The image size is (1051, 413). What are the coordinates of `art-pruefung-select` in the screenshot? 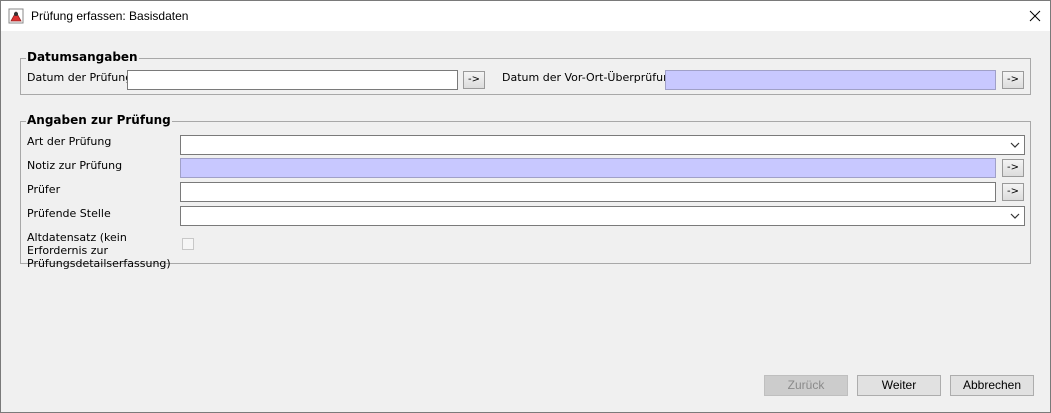 It's located at (602, 145).